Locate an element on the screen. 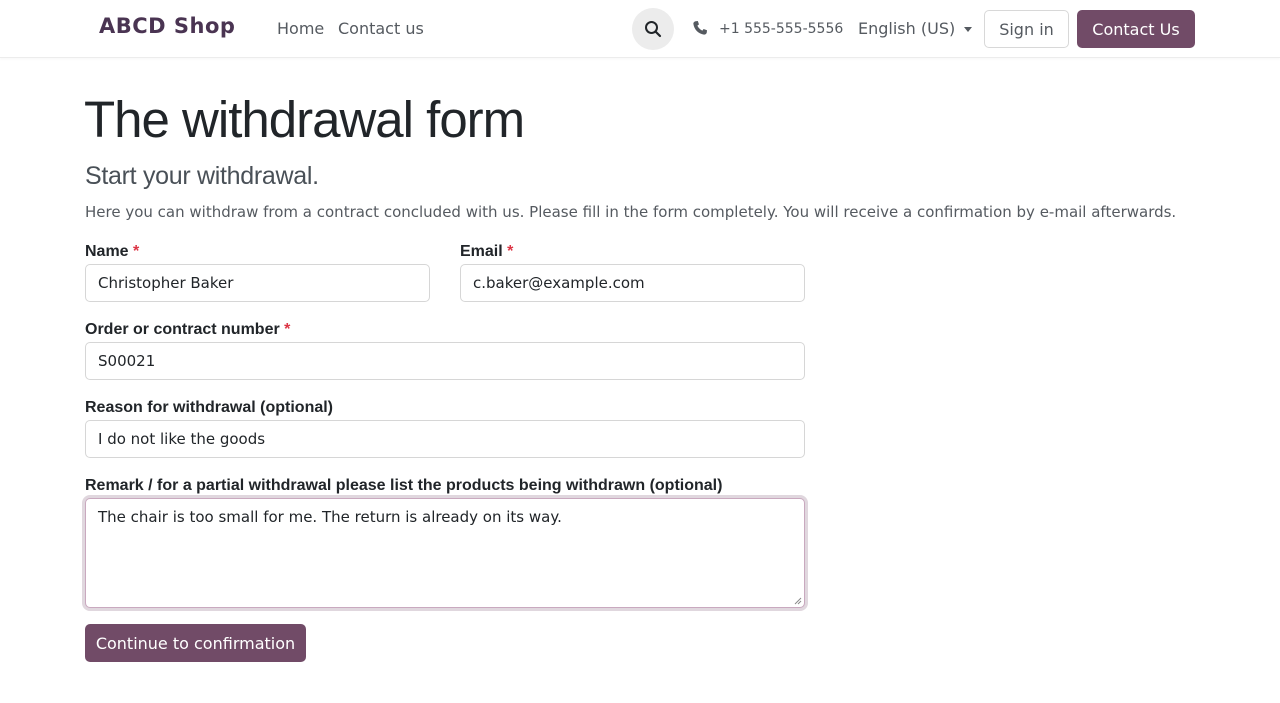 This screenshot has width=1280, height=703. contact-us-button: Contact Us is located at coordinates (1136, 29).